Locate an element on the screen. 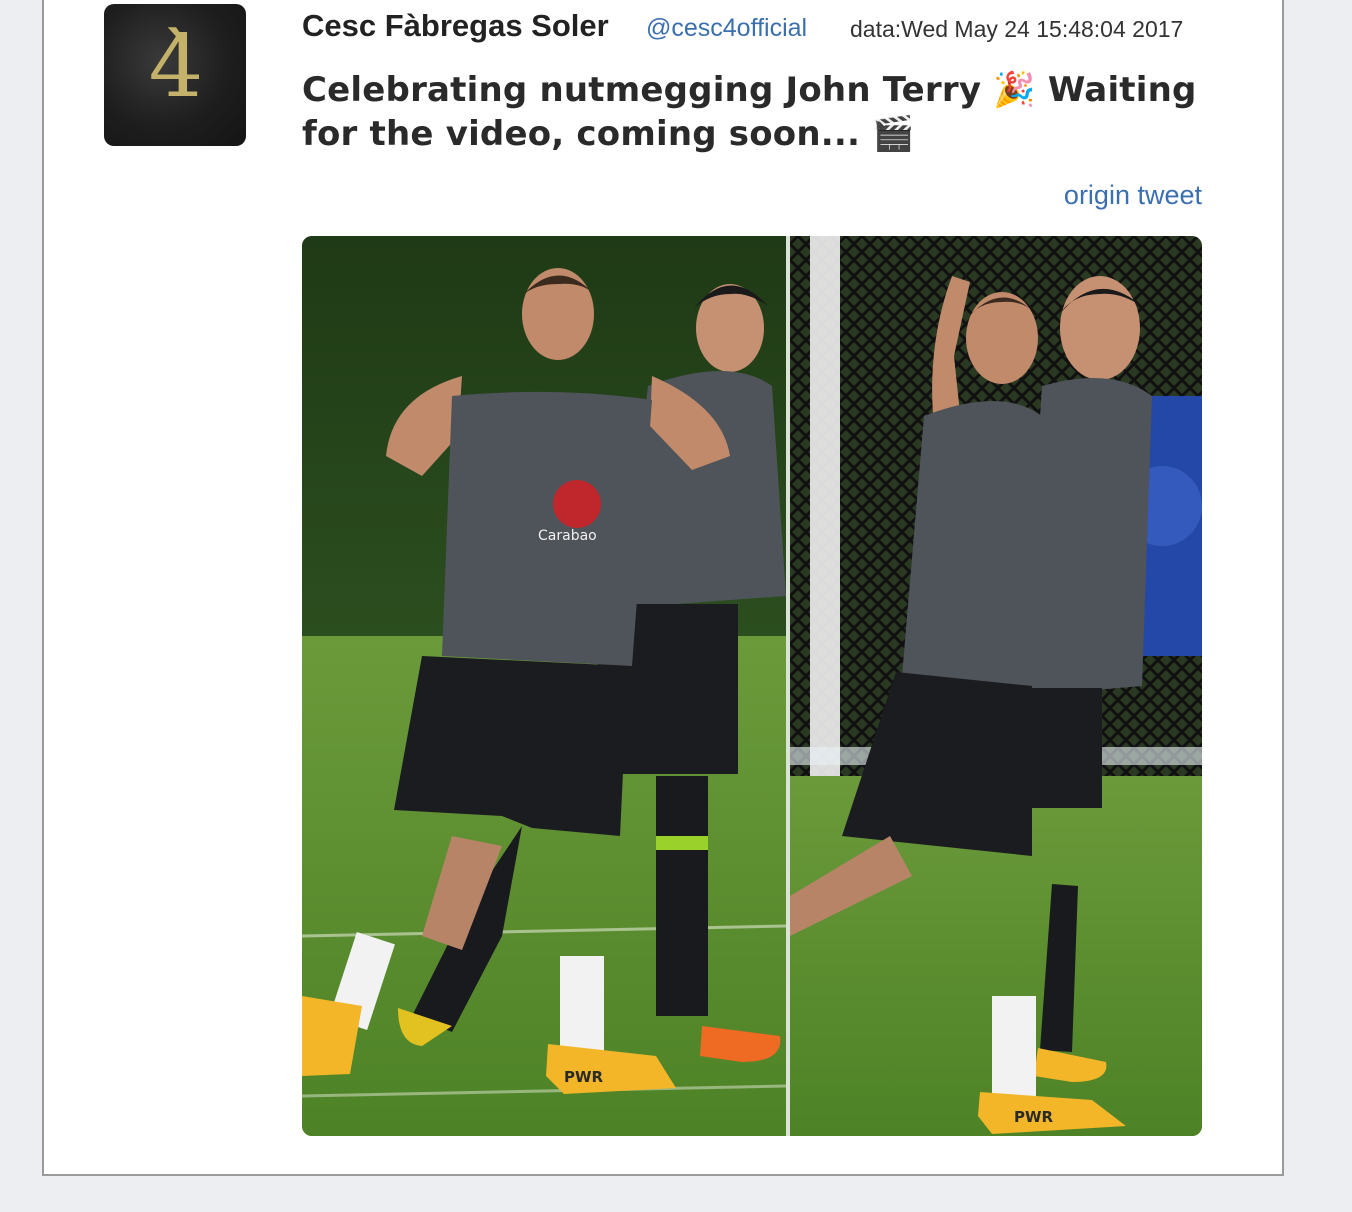 Image resolution: width=1352 pixels, height=1212 pixels. boot-text-right: PWR is located at coordinates (1034, 1117).